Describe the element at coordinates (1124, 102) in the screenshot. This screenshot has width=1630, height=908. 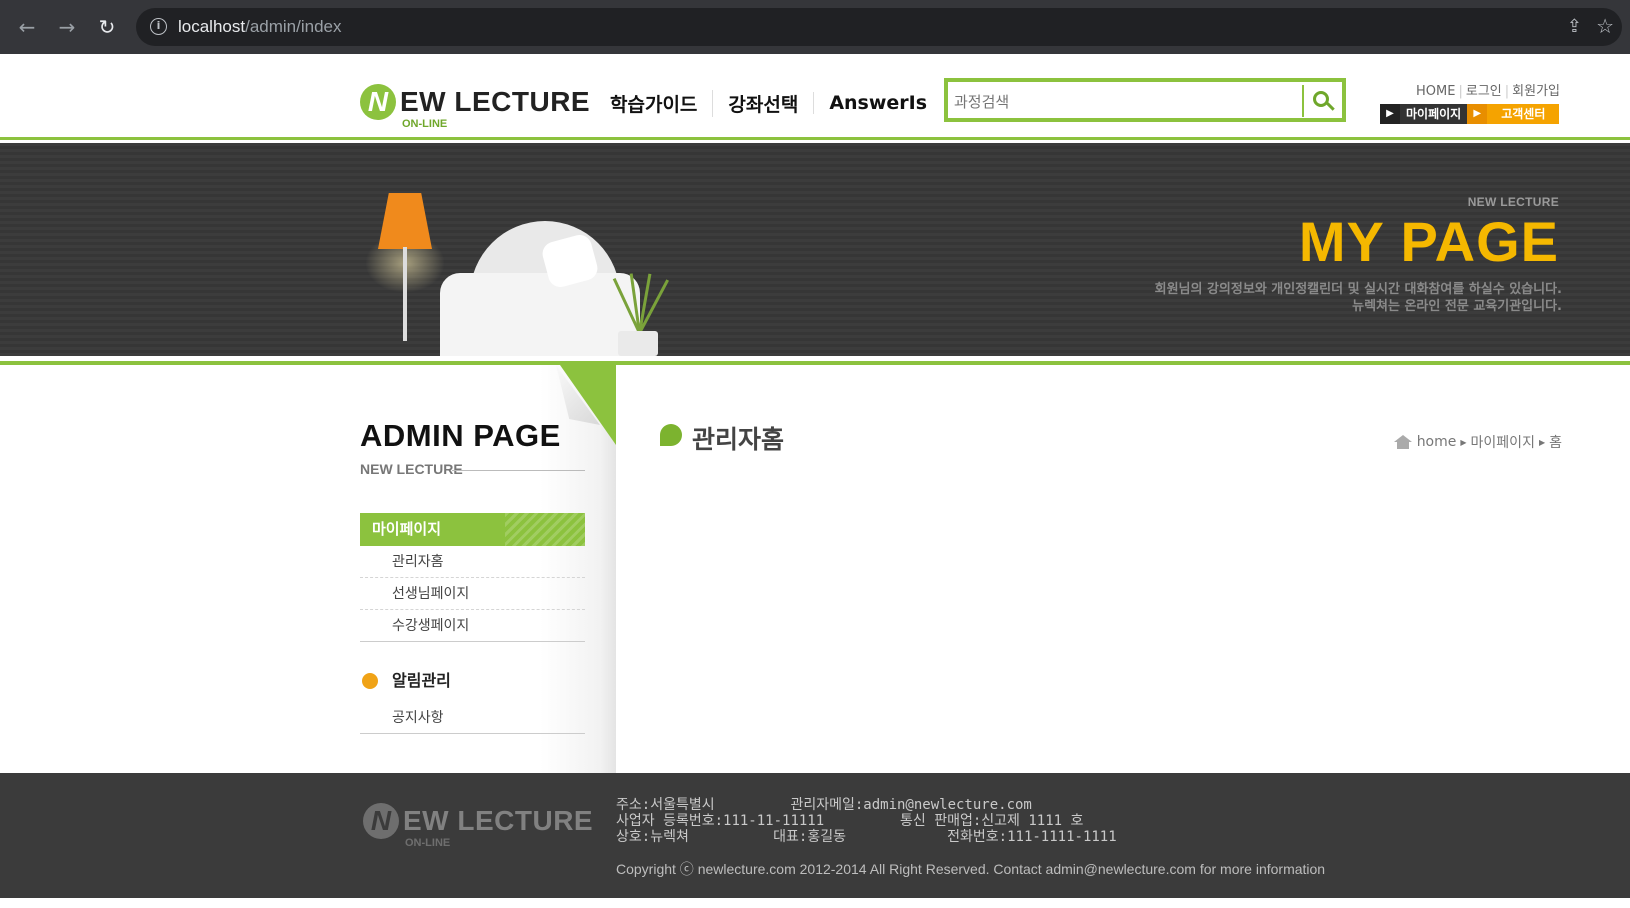
I see `search-input` at that location.